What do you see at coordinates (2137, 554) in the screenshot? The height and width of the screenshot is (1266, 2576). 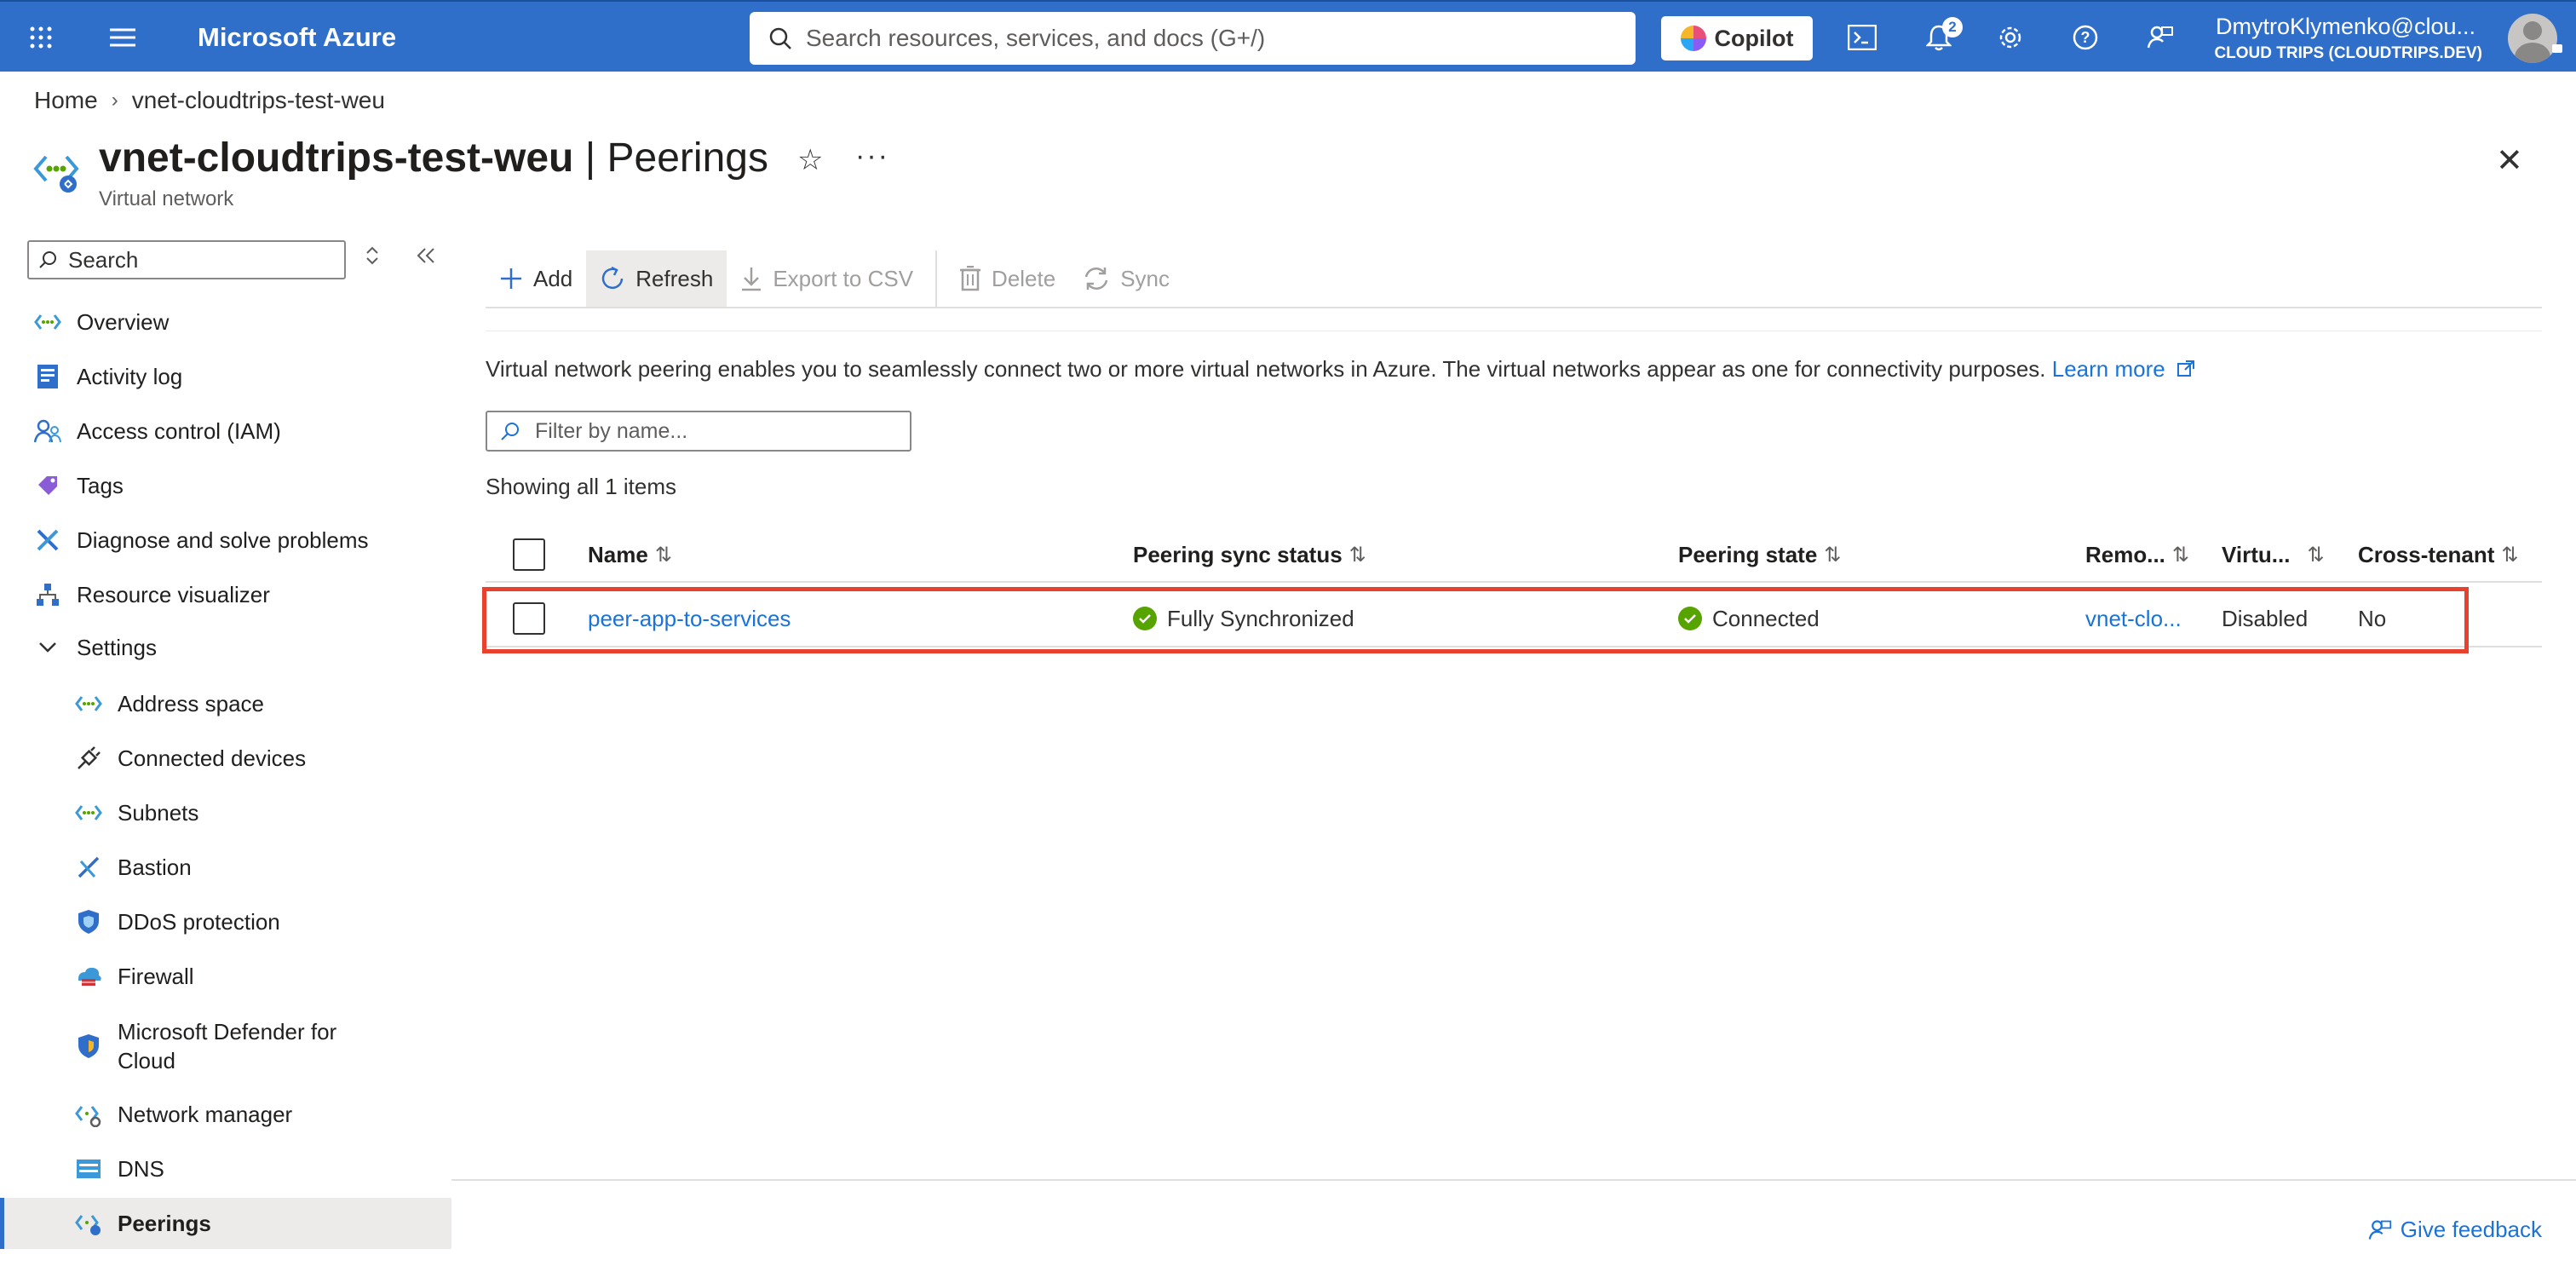 I see `column-header-remote: Remo... ⇅` at bounding box center [2137, 554].